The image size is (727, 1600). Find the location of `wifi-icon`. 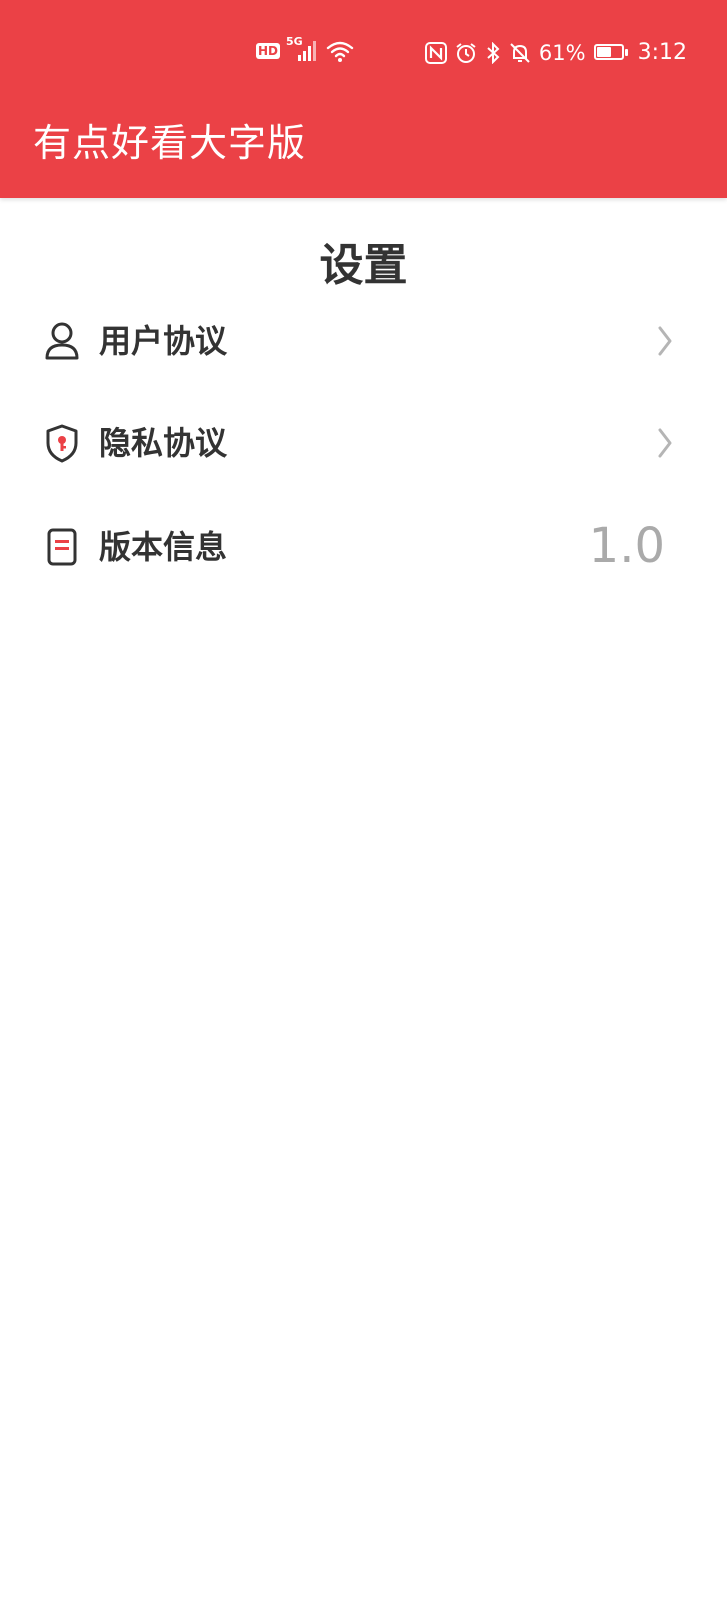

wifi-icon is located at coordinates (340, 51).